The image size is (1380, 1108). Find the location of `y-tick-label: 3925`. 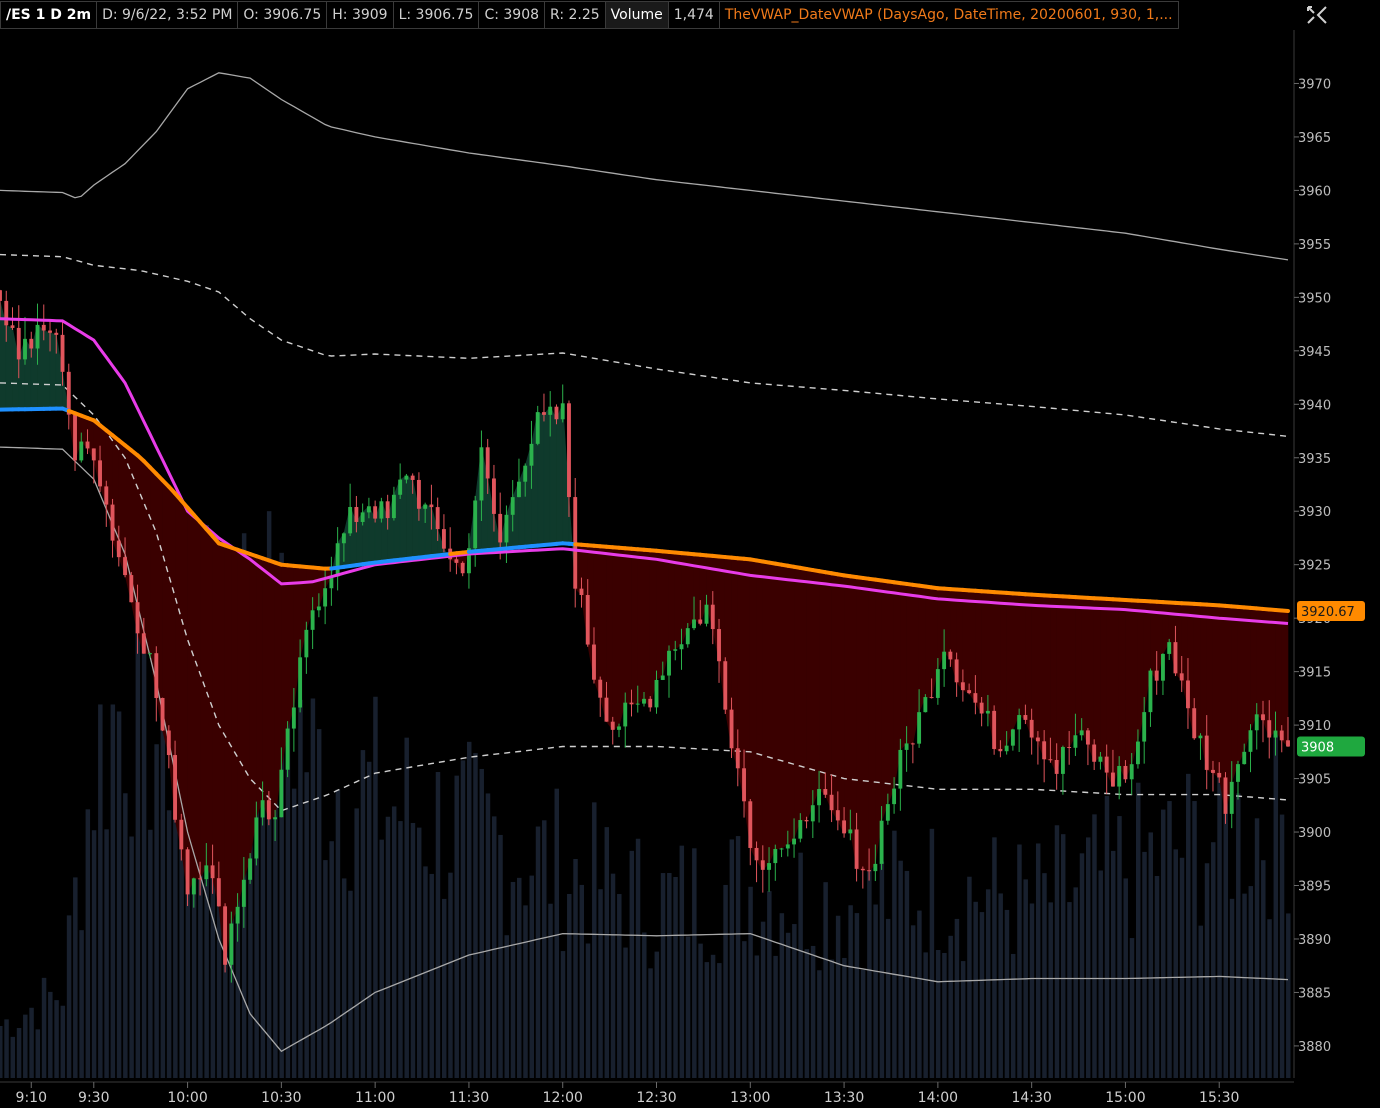

y-tick-label: 3925 is located at coordinates (1314, 566).